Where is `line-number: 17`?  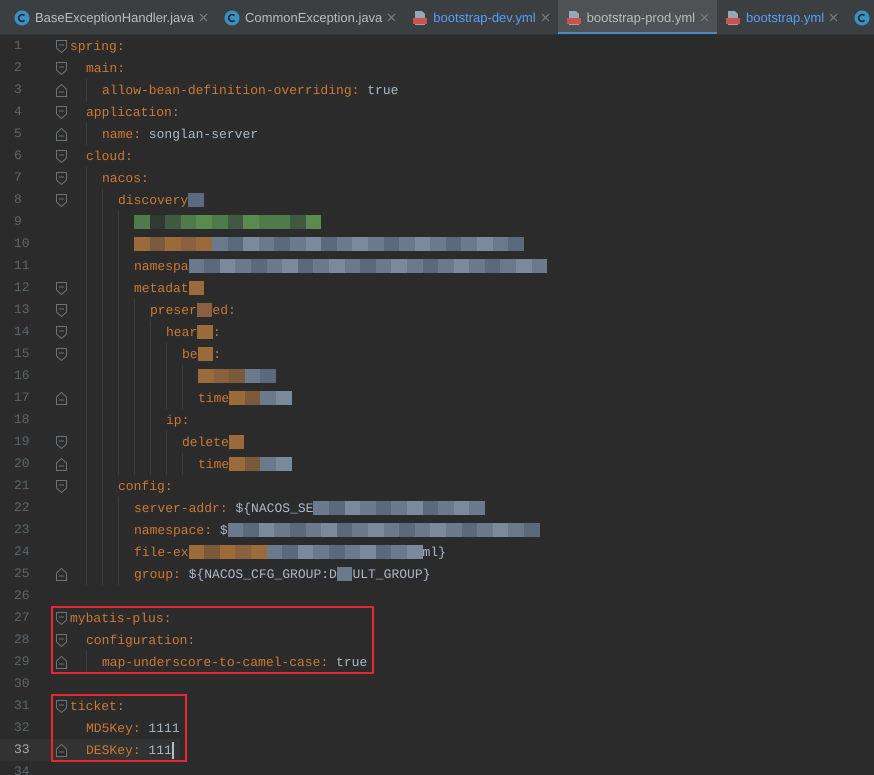 line-number: 17 is located at coordinates (22, 398).